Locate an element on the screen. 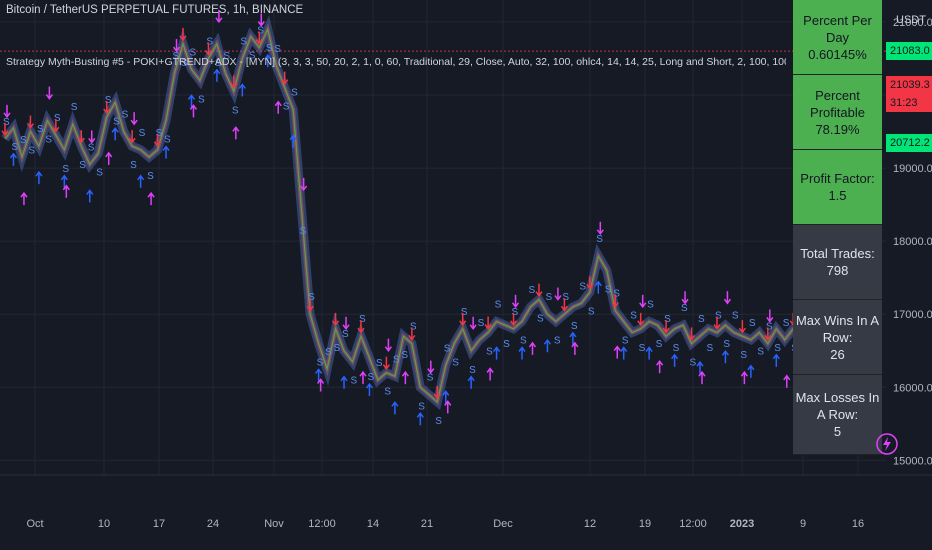  x-tick-label: 16 is located at coordinates (858, 524).